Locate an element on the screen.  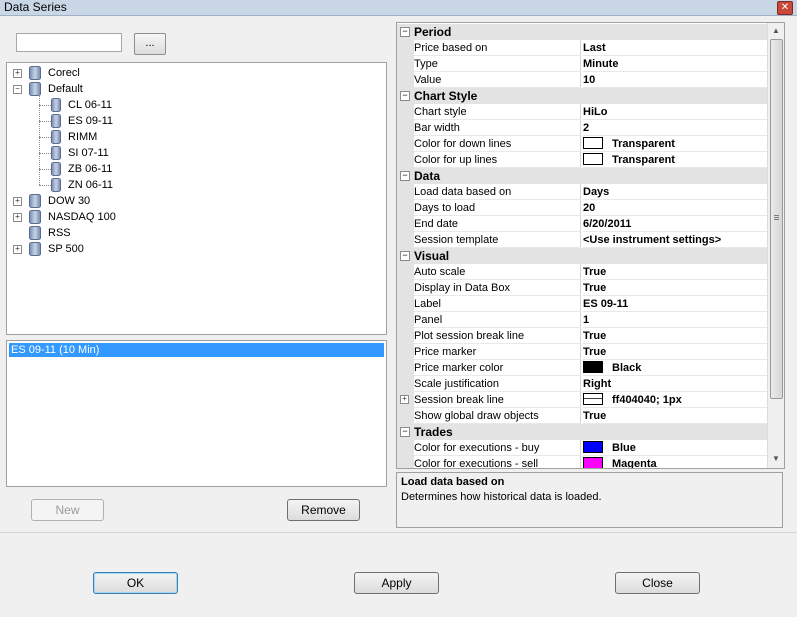
grid-property-row: Color for executions - sell Magenta is located at coordinates (582, 462).